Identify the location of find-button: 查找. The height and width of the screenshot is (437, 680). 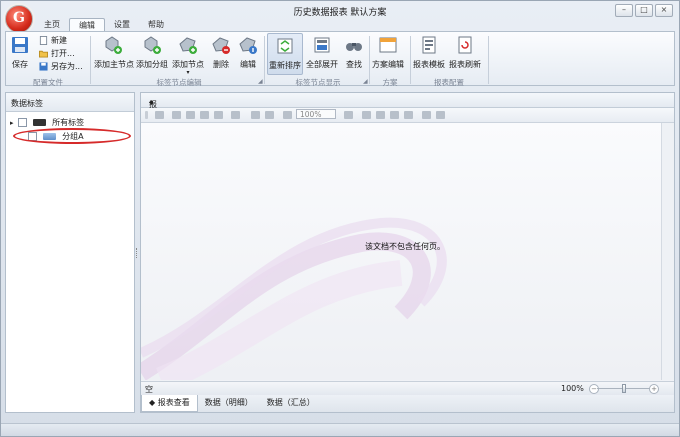
(354, 52).